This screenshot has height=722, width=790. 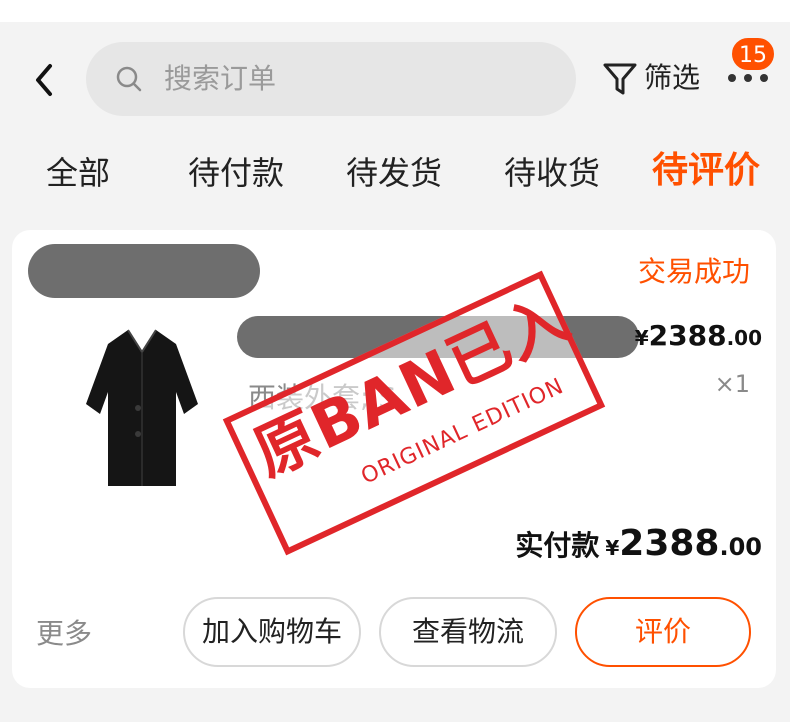 What do you see at coordinates (687, 335) in the screenshot?
I see `price-integer: 2388` at bounding box center [687, 335].